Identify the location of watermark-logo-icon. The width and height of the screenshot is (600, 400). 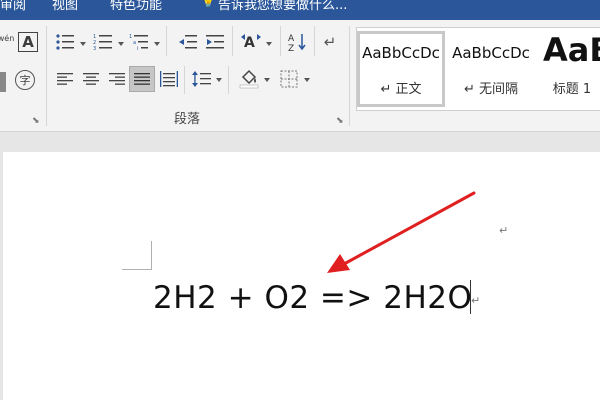
(489, 379).